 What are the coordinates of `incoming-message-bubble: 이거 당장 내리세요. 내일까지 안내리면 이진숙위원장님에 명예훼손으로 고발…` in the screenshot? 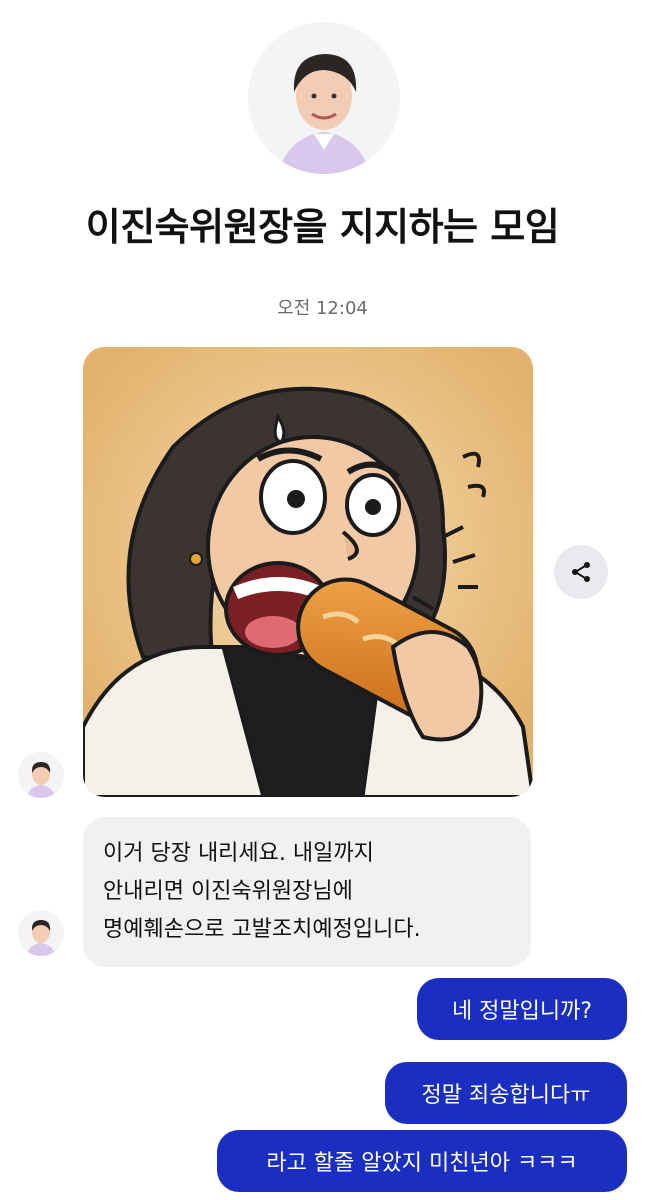 It's located at (307, 892).